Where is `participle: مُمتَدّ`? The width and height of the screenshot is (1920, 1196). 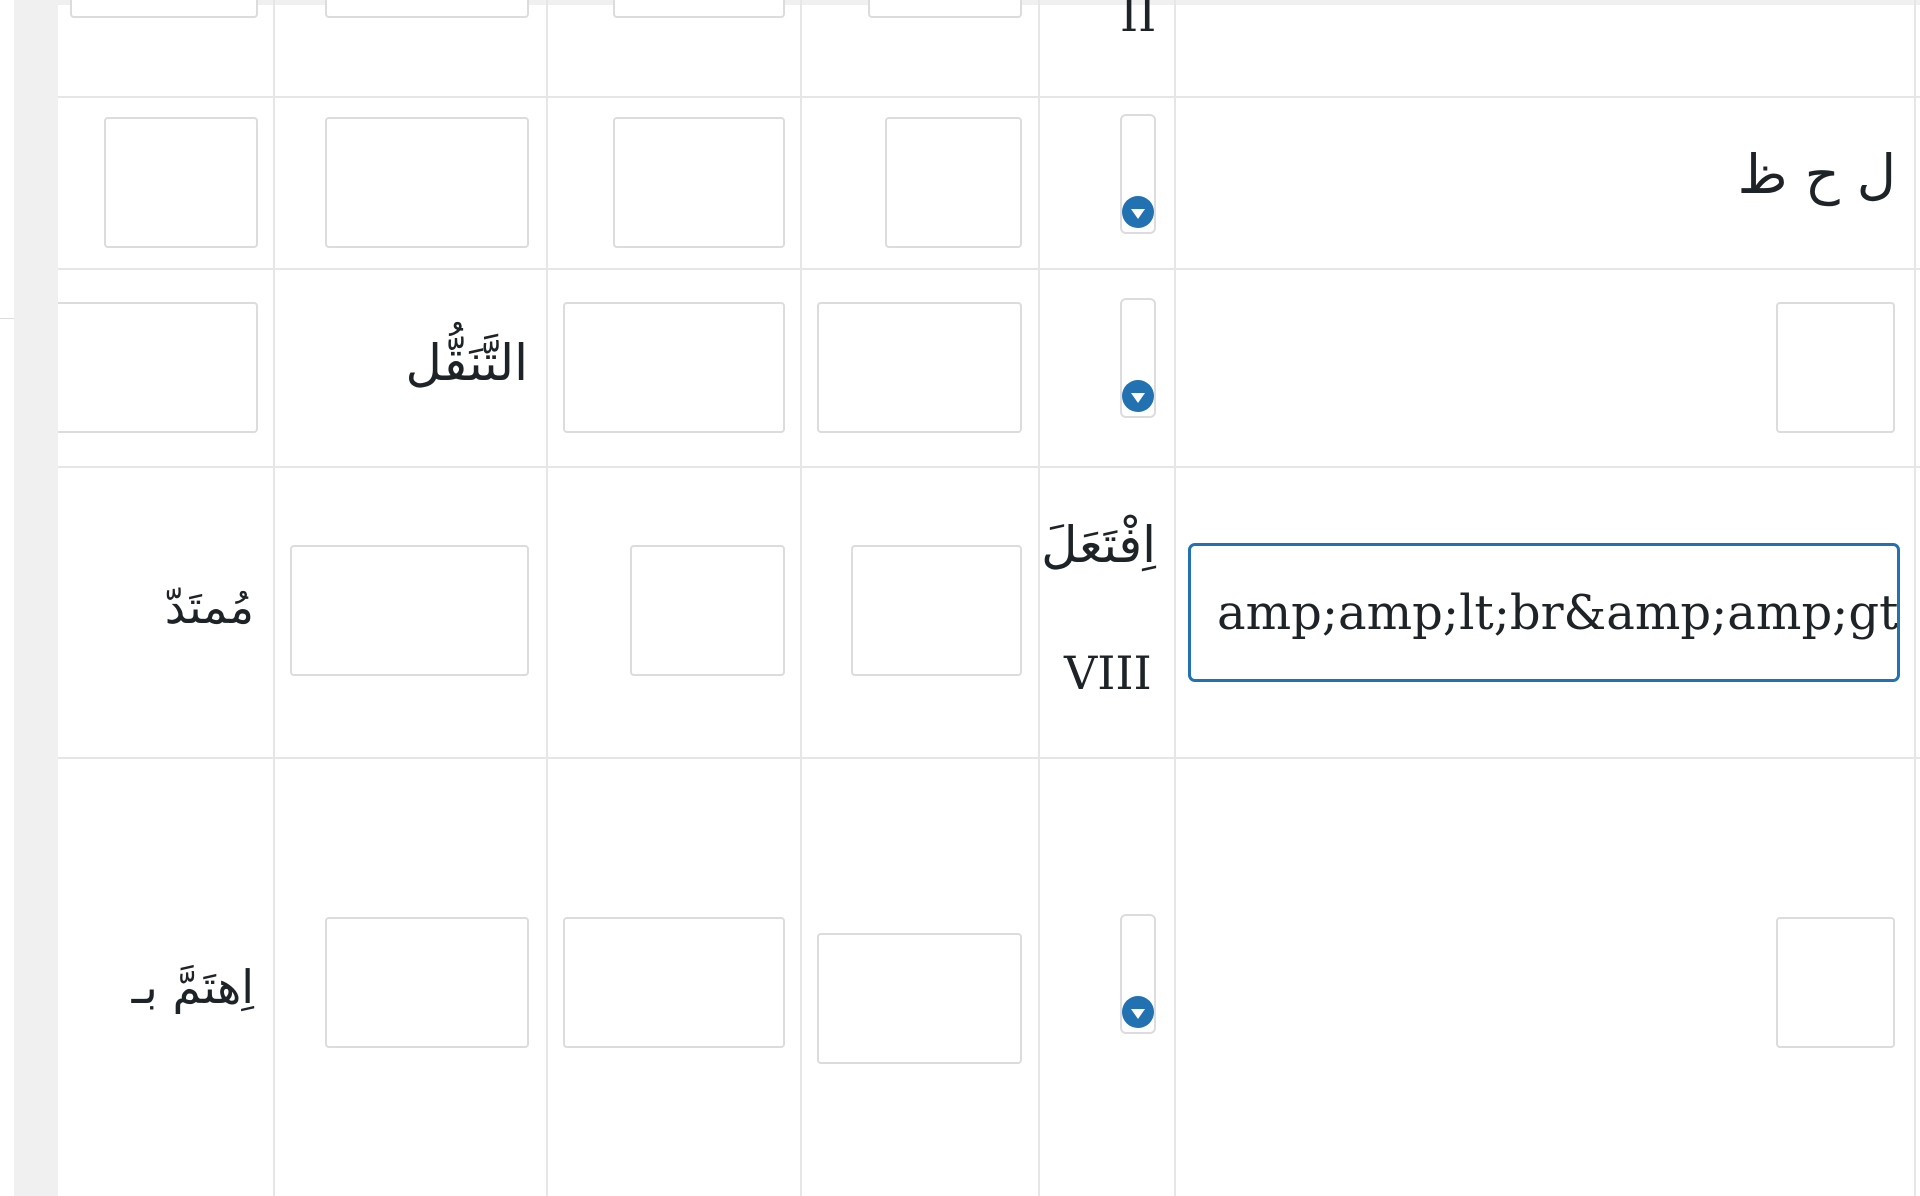
participle: مُمتَدّ is located at coordinates (209, 607).